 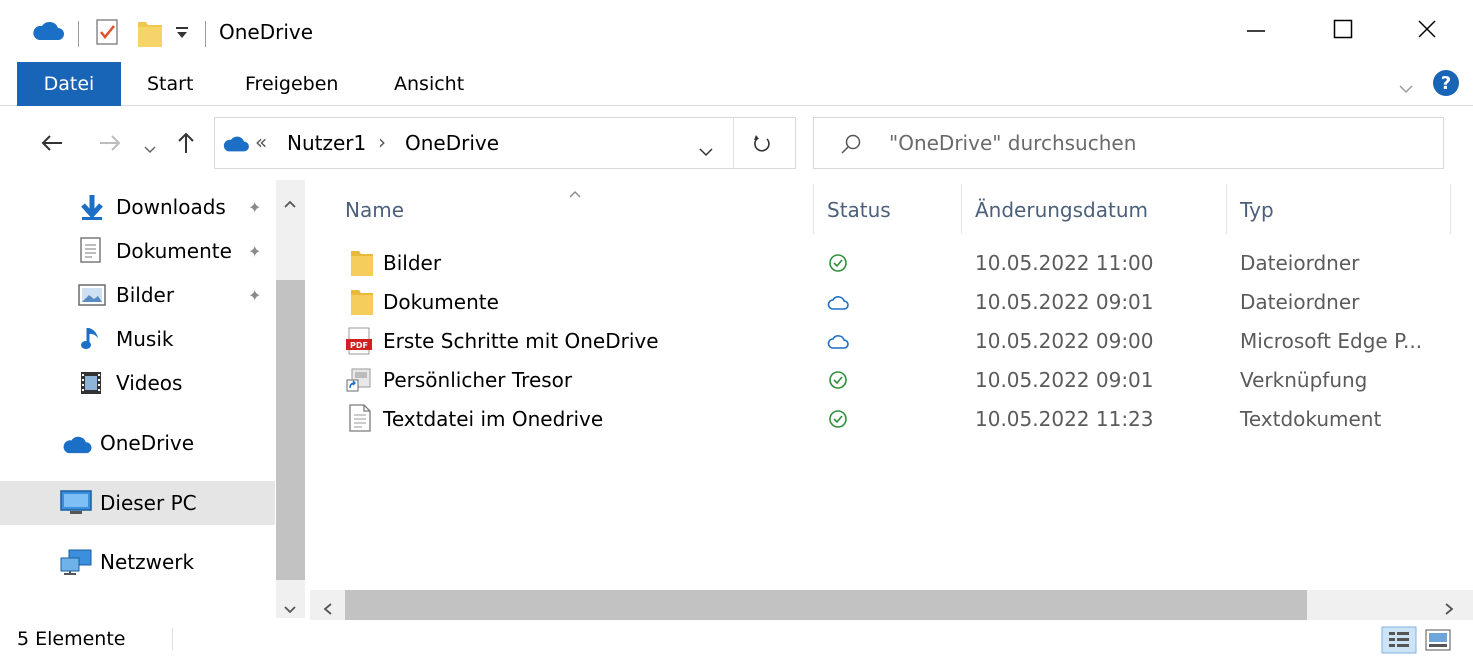 I want to click on search-input: "OneDrive" durchsuchen, so click(x=1012, y=143).